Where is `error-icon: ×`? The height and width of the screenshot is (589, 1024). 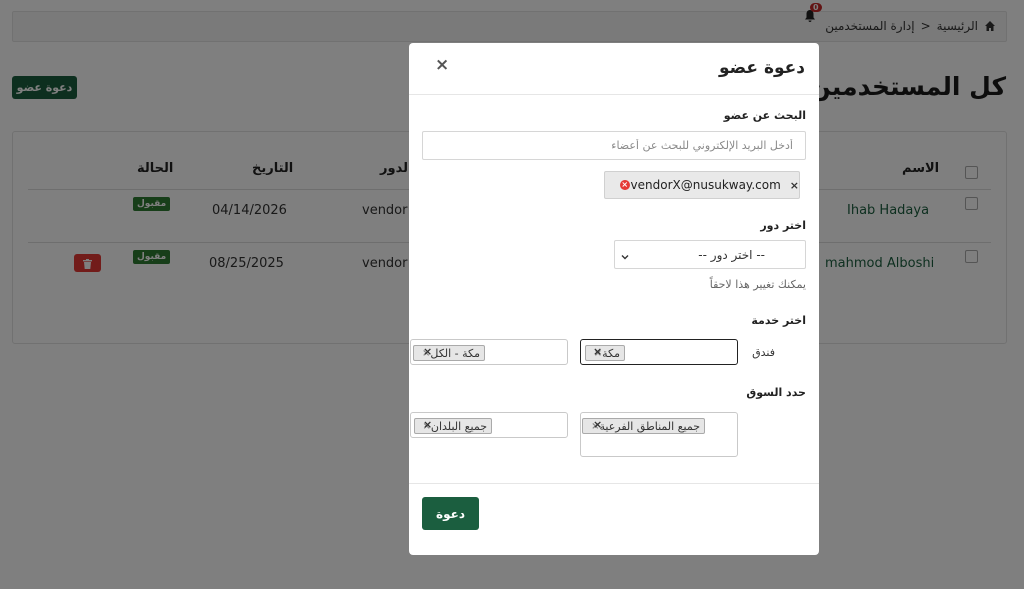
error-icon: × is located at coordinates (625, 185).